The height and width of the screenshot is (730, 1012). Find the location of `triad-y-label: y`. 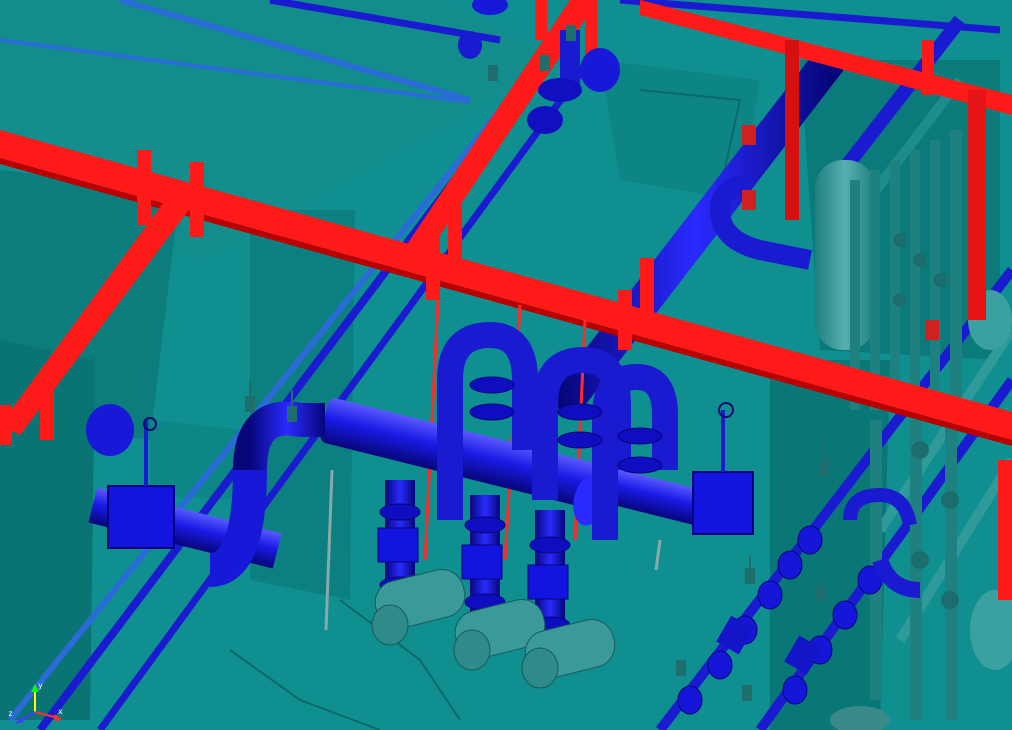

triad-y-label: y is located at coordinates (40, 685).